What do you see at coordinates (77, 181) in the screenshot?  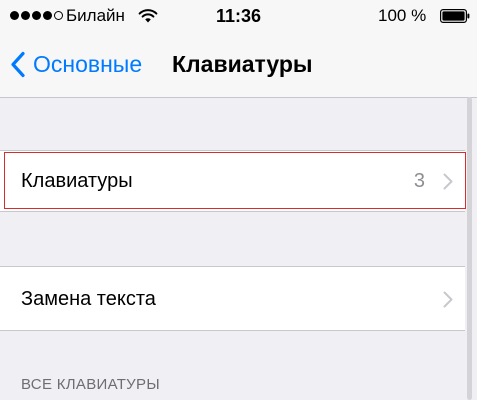 I see `keyboards-row-label: Клавиатуры` at bounding box center [77, 181].